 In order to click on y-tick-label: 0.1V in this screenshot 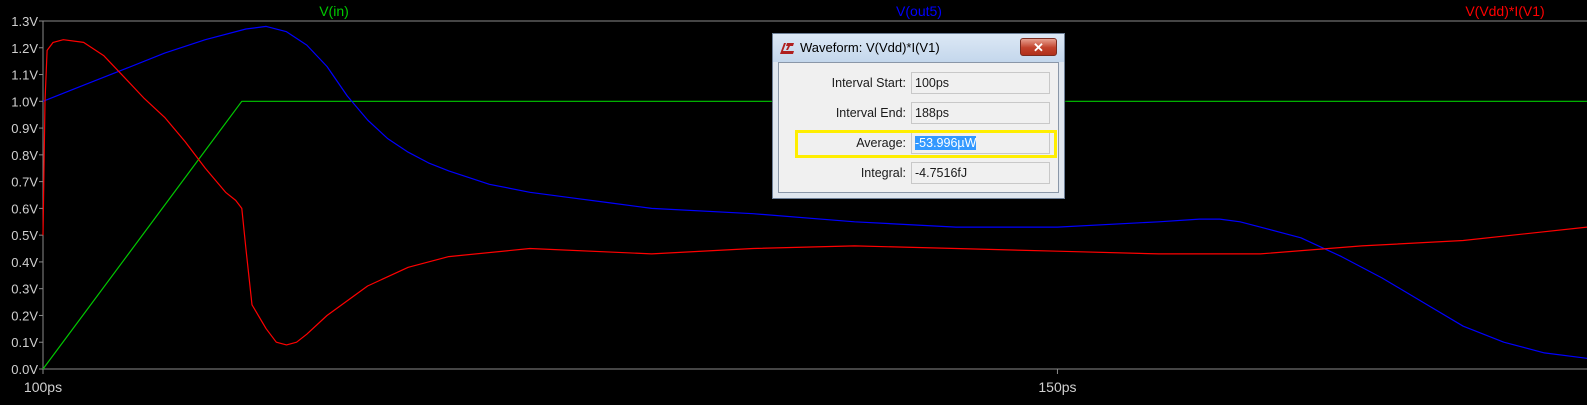, I will do `click(24, 342)`.